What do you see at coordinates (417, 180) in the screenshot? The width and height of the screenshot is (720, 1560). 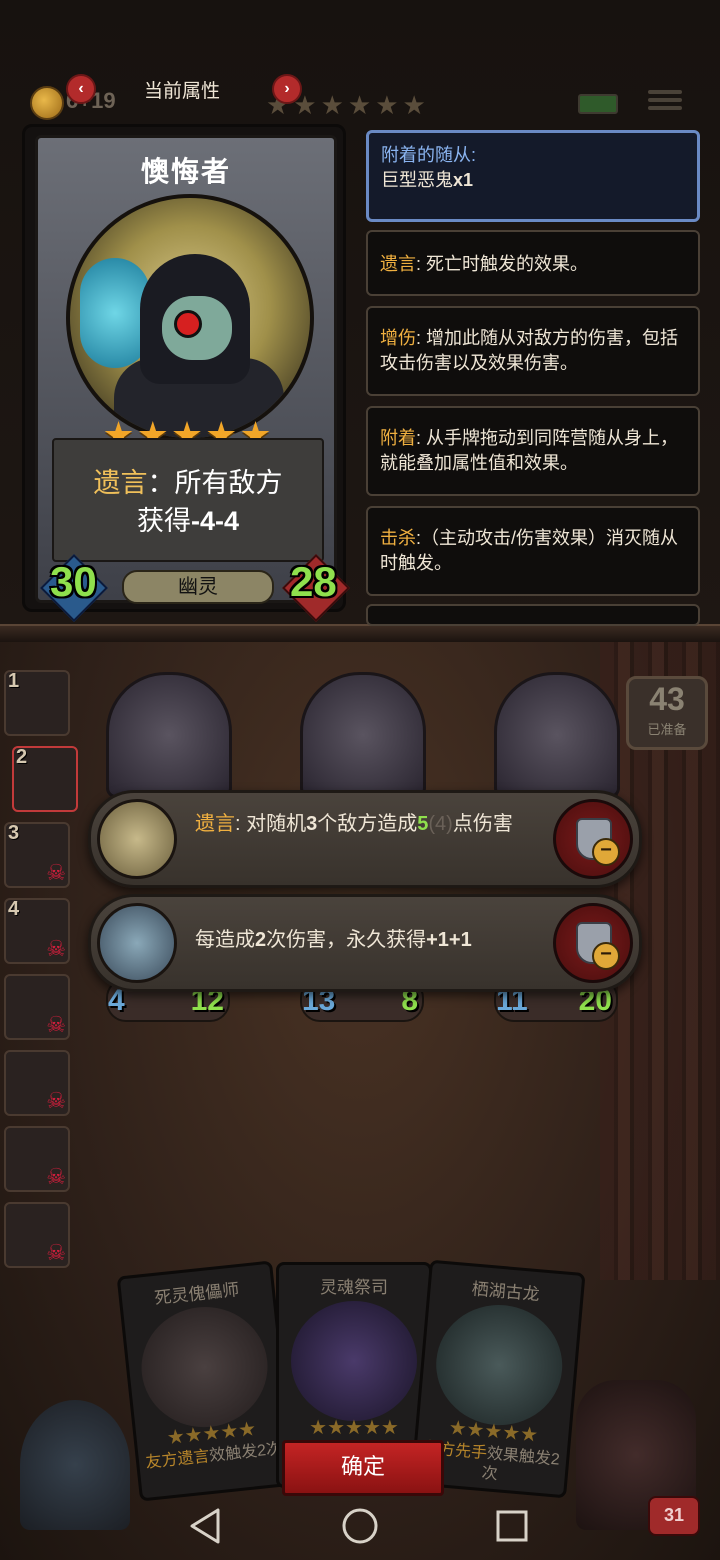 I see `attached-value: 巨型恶鬼` at bounding box center [417, 180].